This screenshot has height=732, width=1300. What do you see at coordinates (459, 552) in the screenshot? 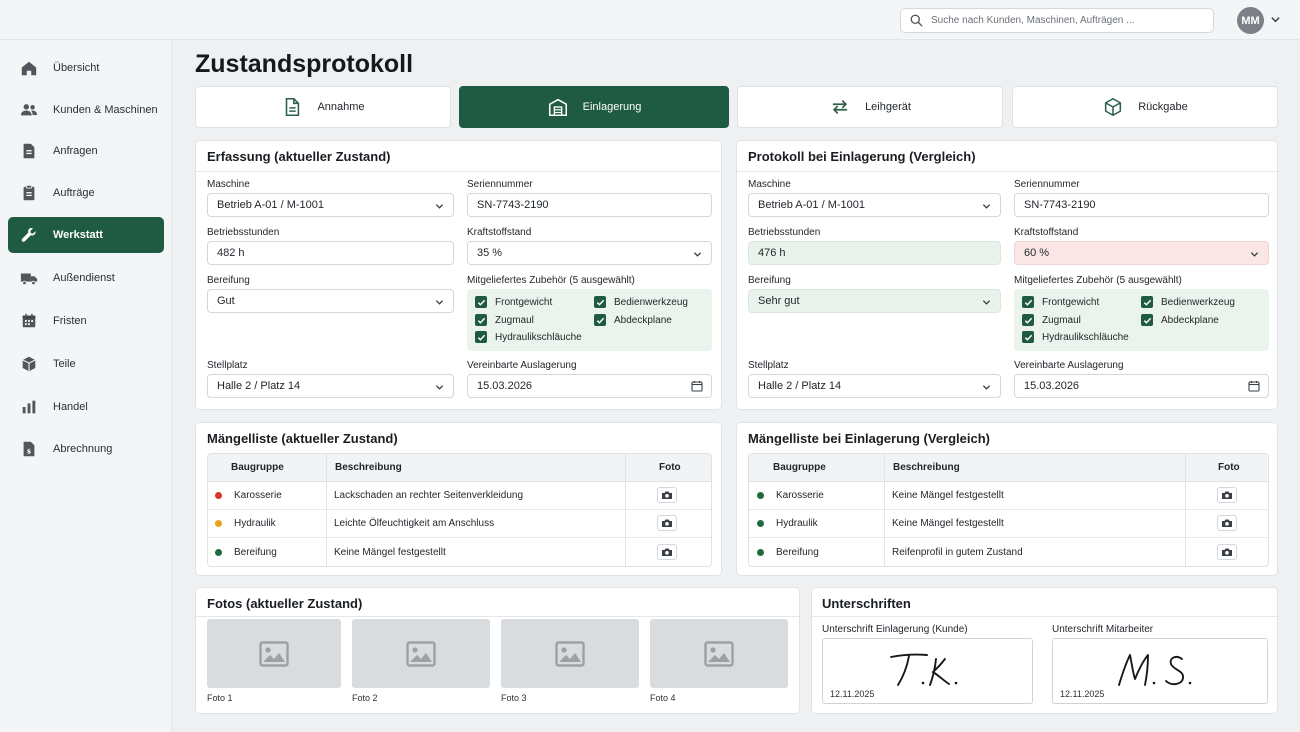
I see `table-row: Bereifung Keine Mängel festgestellt` at bounding box center [459, 552].